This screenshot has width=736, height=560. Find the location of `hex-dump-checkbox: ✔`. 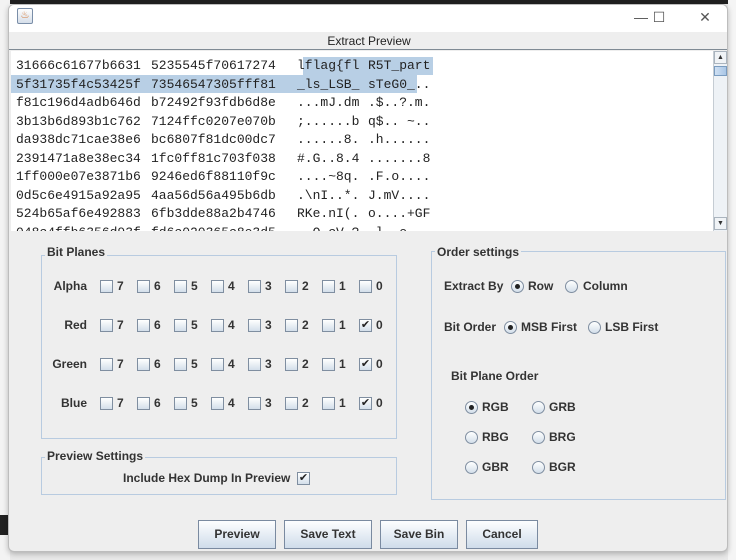

hex-dump-checkbox: ✔ is located at coordinates (303, 478).